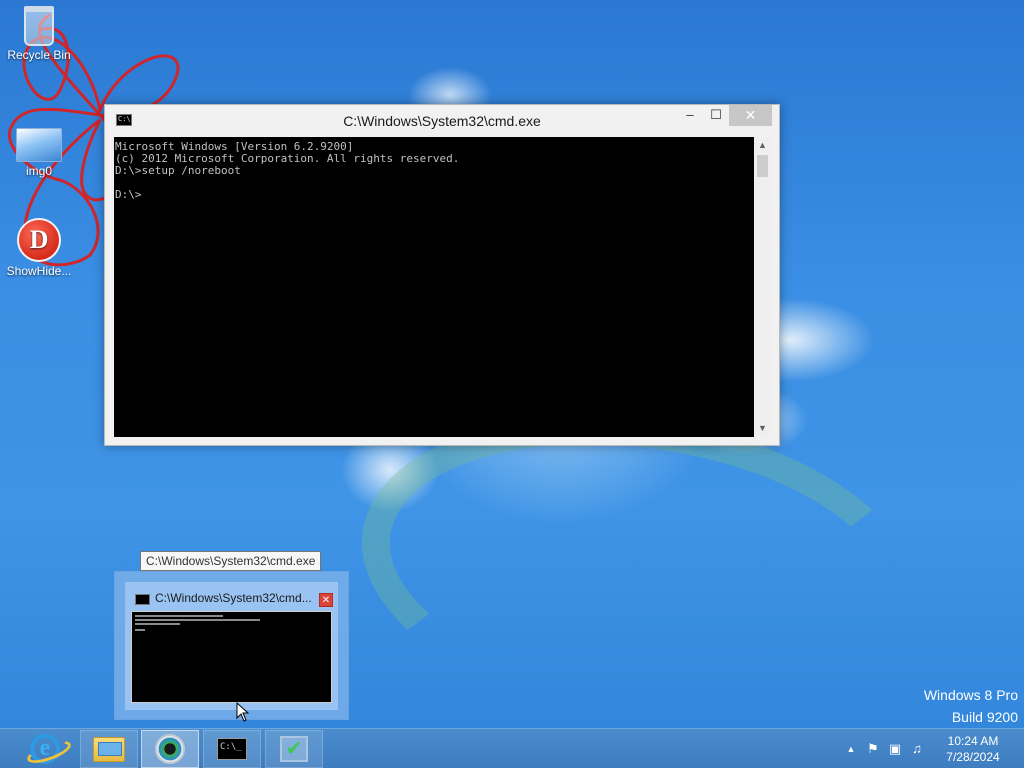 Image resolution: width=1024 pixels, height=768 pixels. Describe the element at coordinates (39, 145) in the screenshot. I see `image-file-icon` at that location.